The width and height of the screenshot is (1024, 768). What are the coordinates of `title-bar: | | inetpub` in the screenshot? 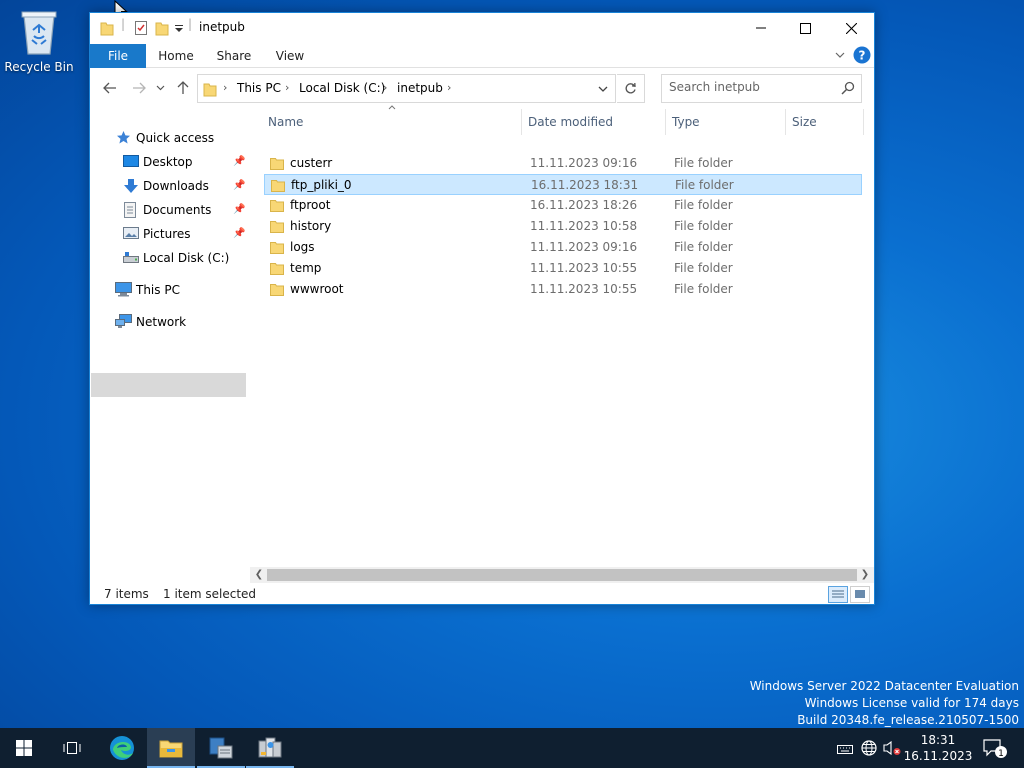 It's located at (482, 28).